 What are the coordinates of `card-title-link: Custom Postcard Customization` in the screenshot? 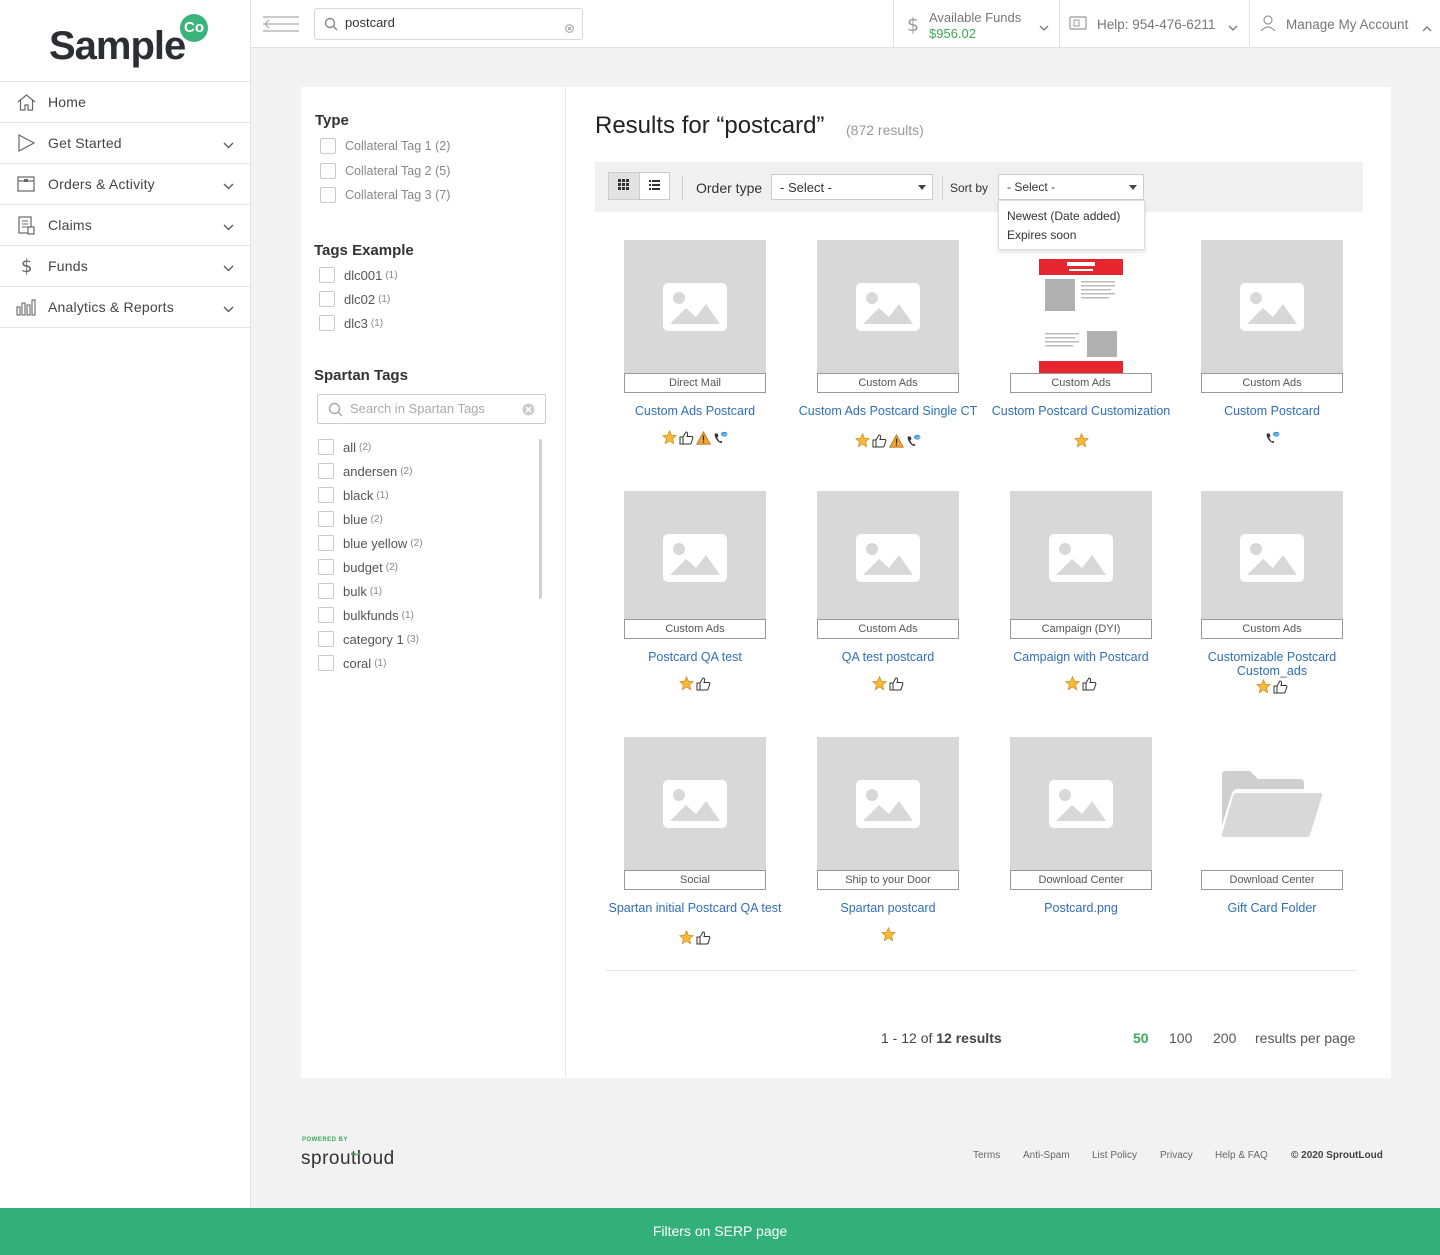 It's located at (1081, 411).